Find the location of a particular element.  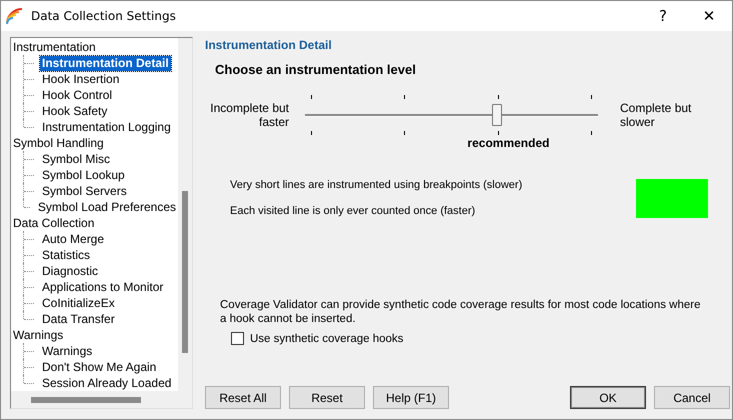

tree-item: Symbol Handling is located at coordinates (58, 143).